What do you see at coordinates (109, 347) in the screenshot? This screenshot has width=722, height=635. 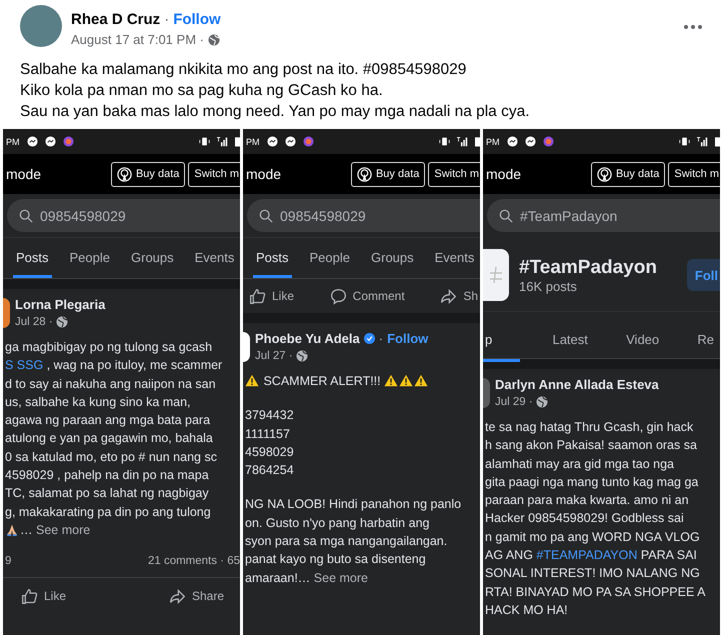 I see `post-text-line: ga magbibigay po ng tulong sa gcash` at bounding box center [109, 347].